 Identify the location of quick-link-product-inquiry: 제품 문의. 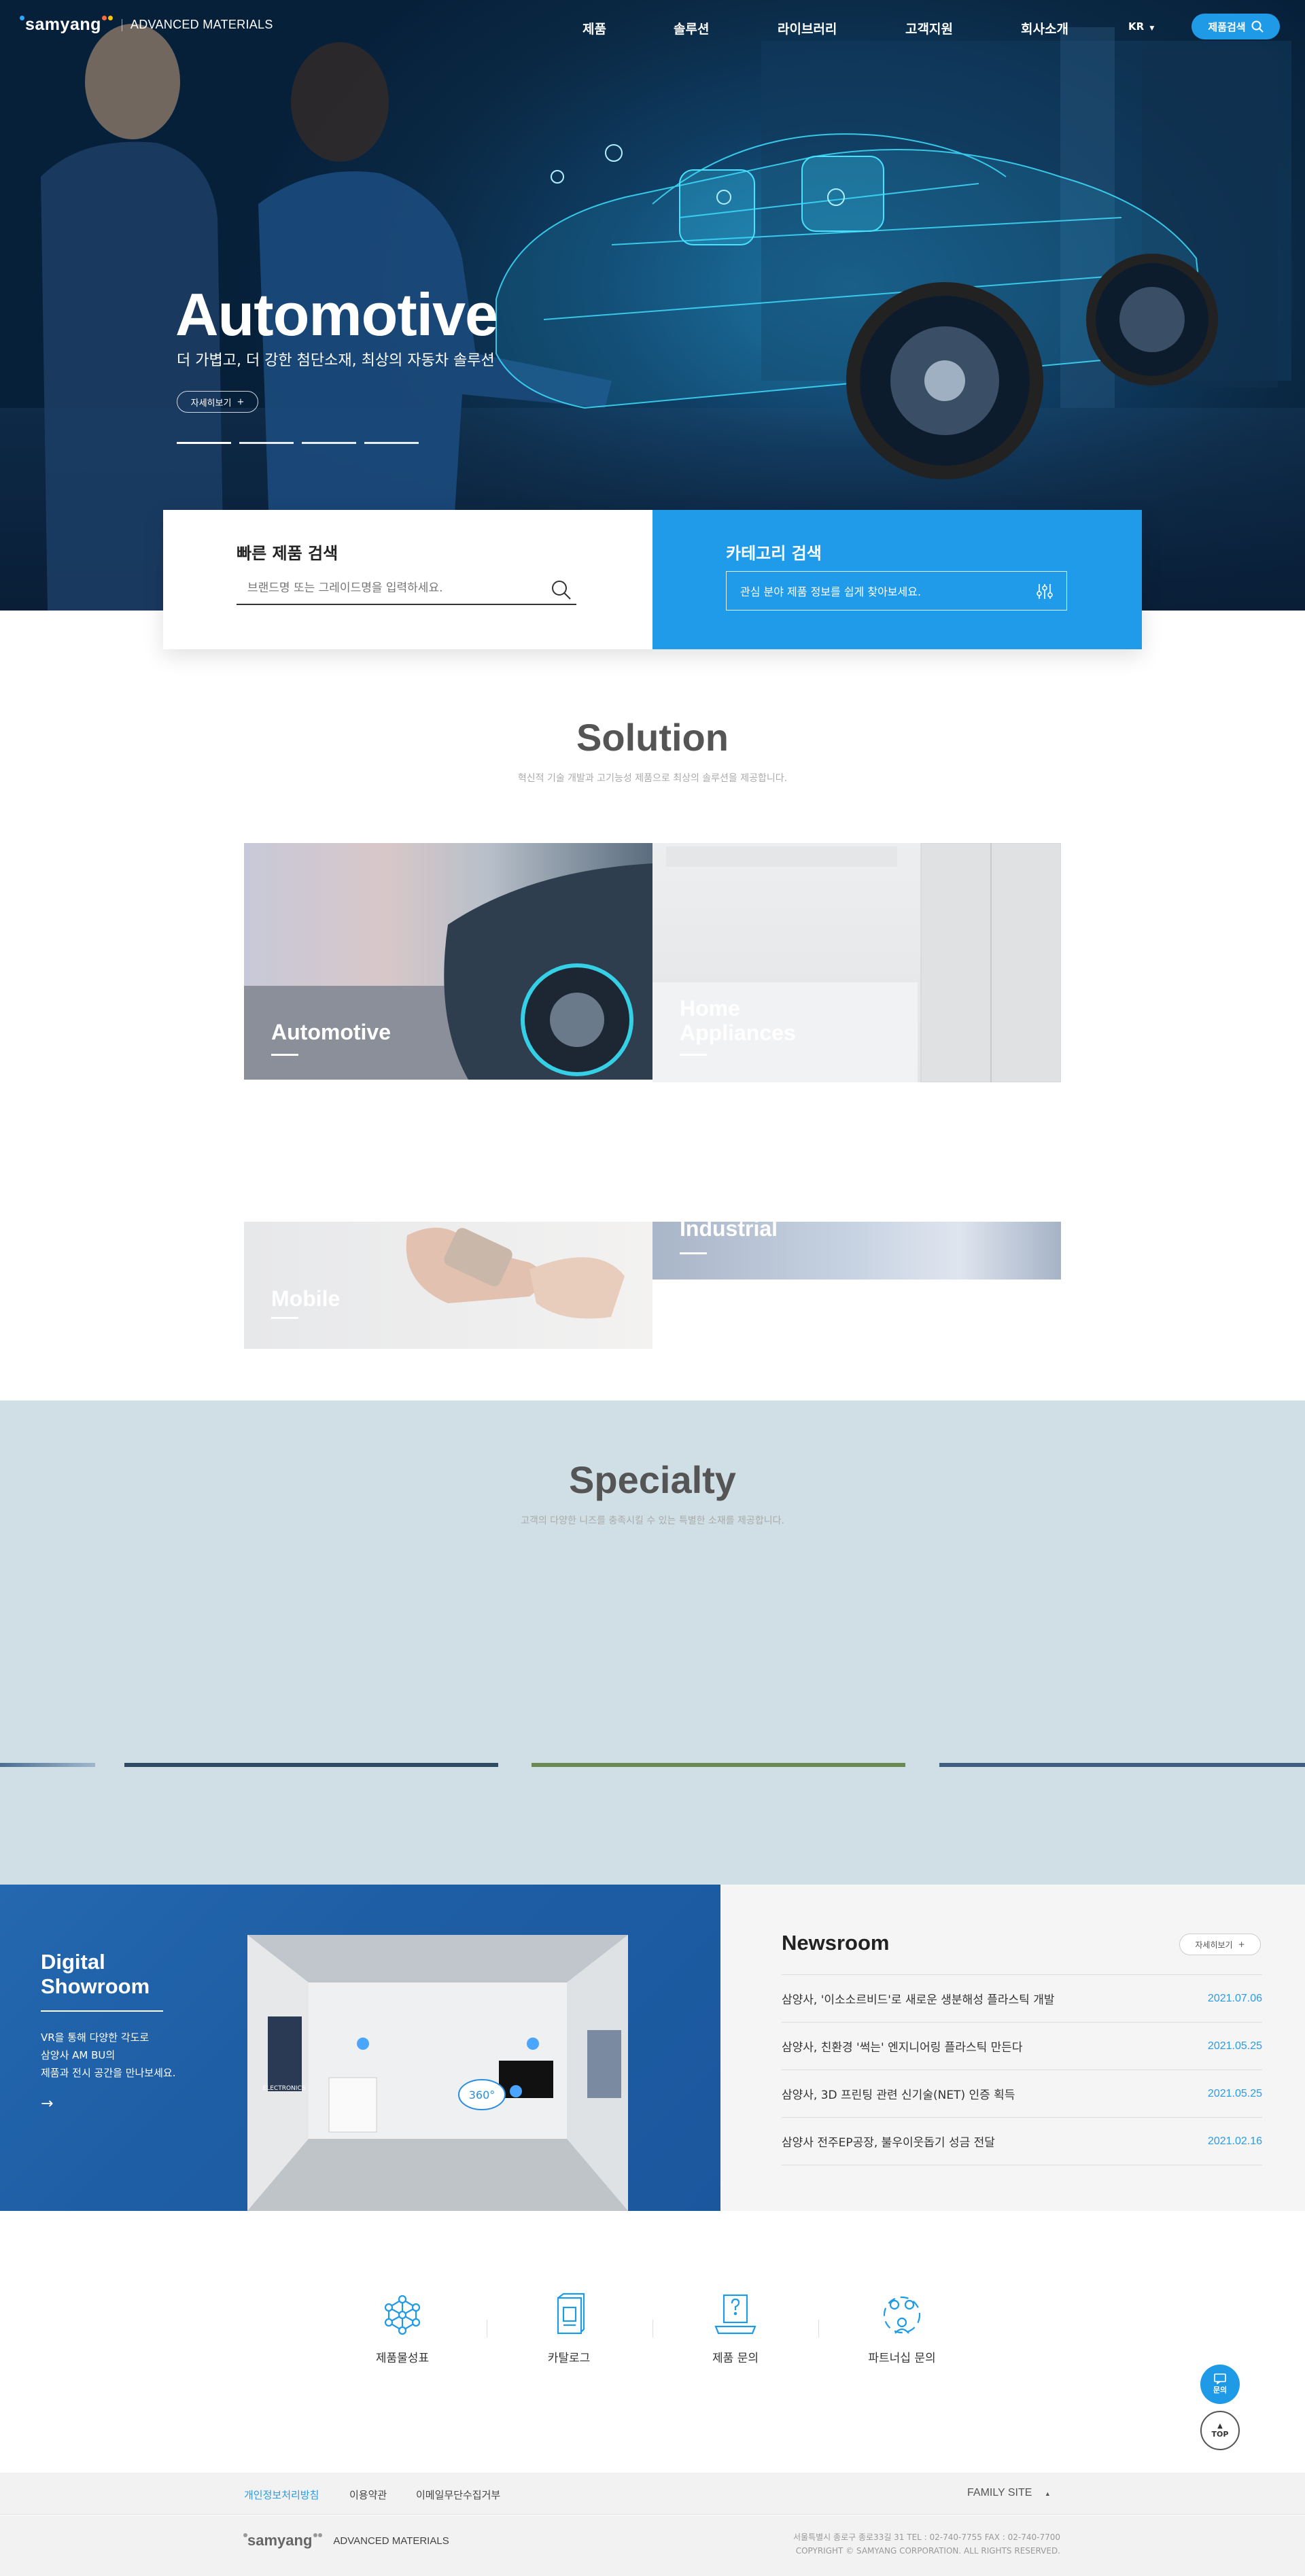
(735, 2328).